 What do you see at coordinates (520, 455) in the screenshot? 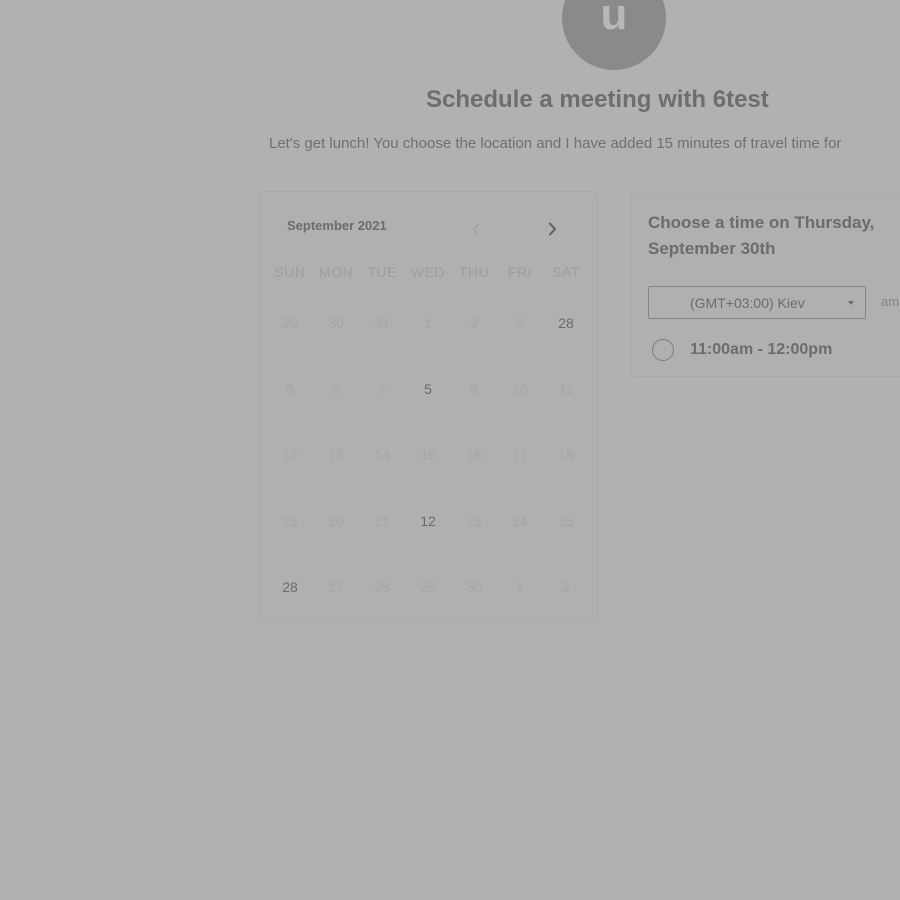
I see `unavailable-day: 17` at bounding box center [520, 455].